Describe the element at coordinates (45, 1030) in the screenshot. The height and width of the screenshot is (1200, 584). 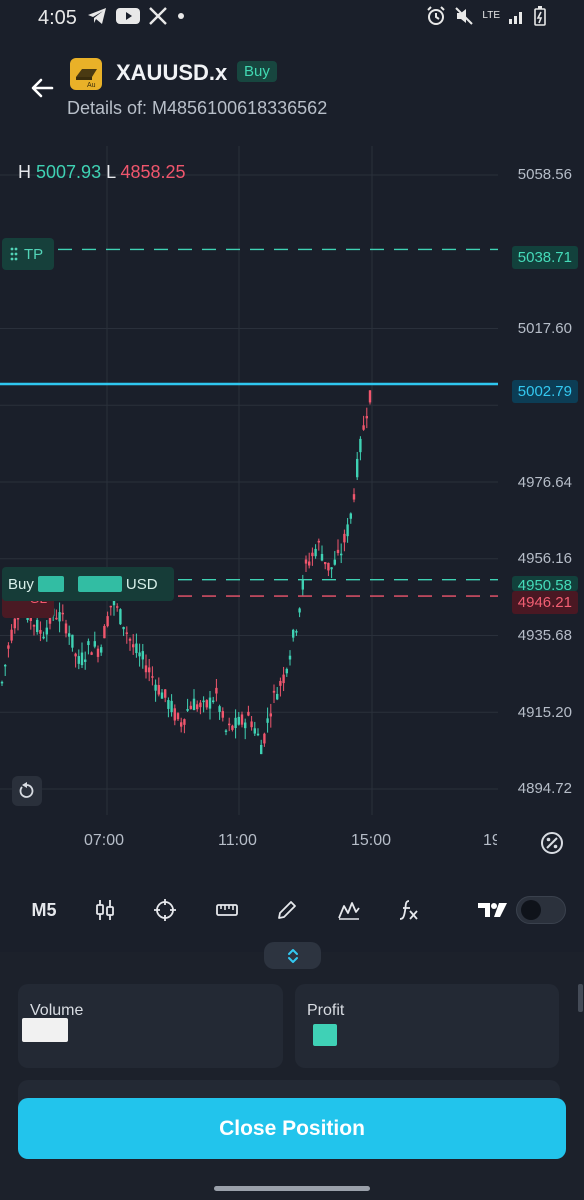
I see `volume-value-redacted` at that location.